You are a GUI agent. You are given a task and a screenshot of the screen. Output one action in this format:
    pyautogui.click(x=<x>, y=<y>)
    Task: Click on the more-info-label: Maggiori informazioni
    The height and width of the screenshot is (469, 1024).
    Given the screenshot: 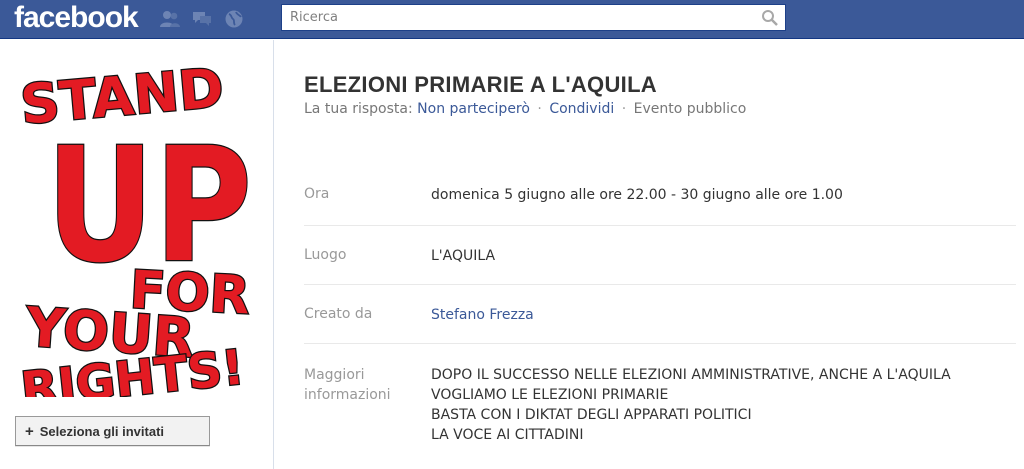 What is the action you would take?
    pyautogui.click(x=347, y=385)
    